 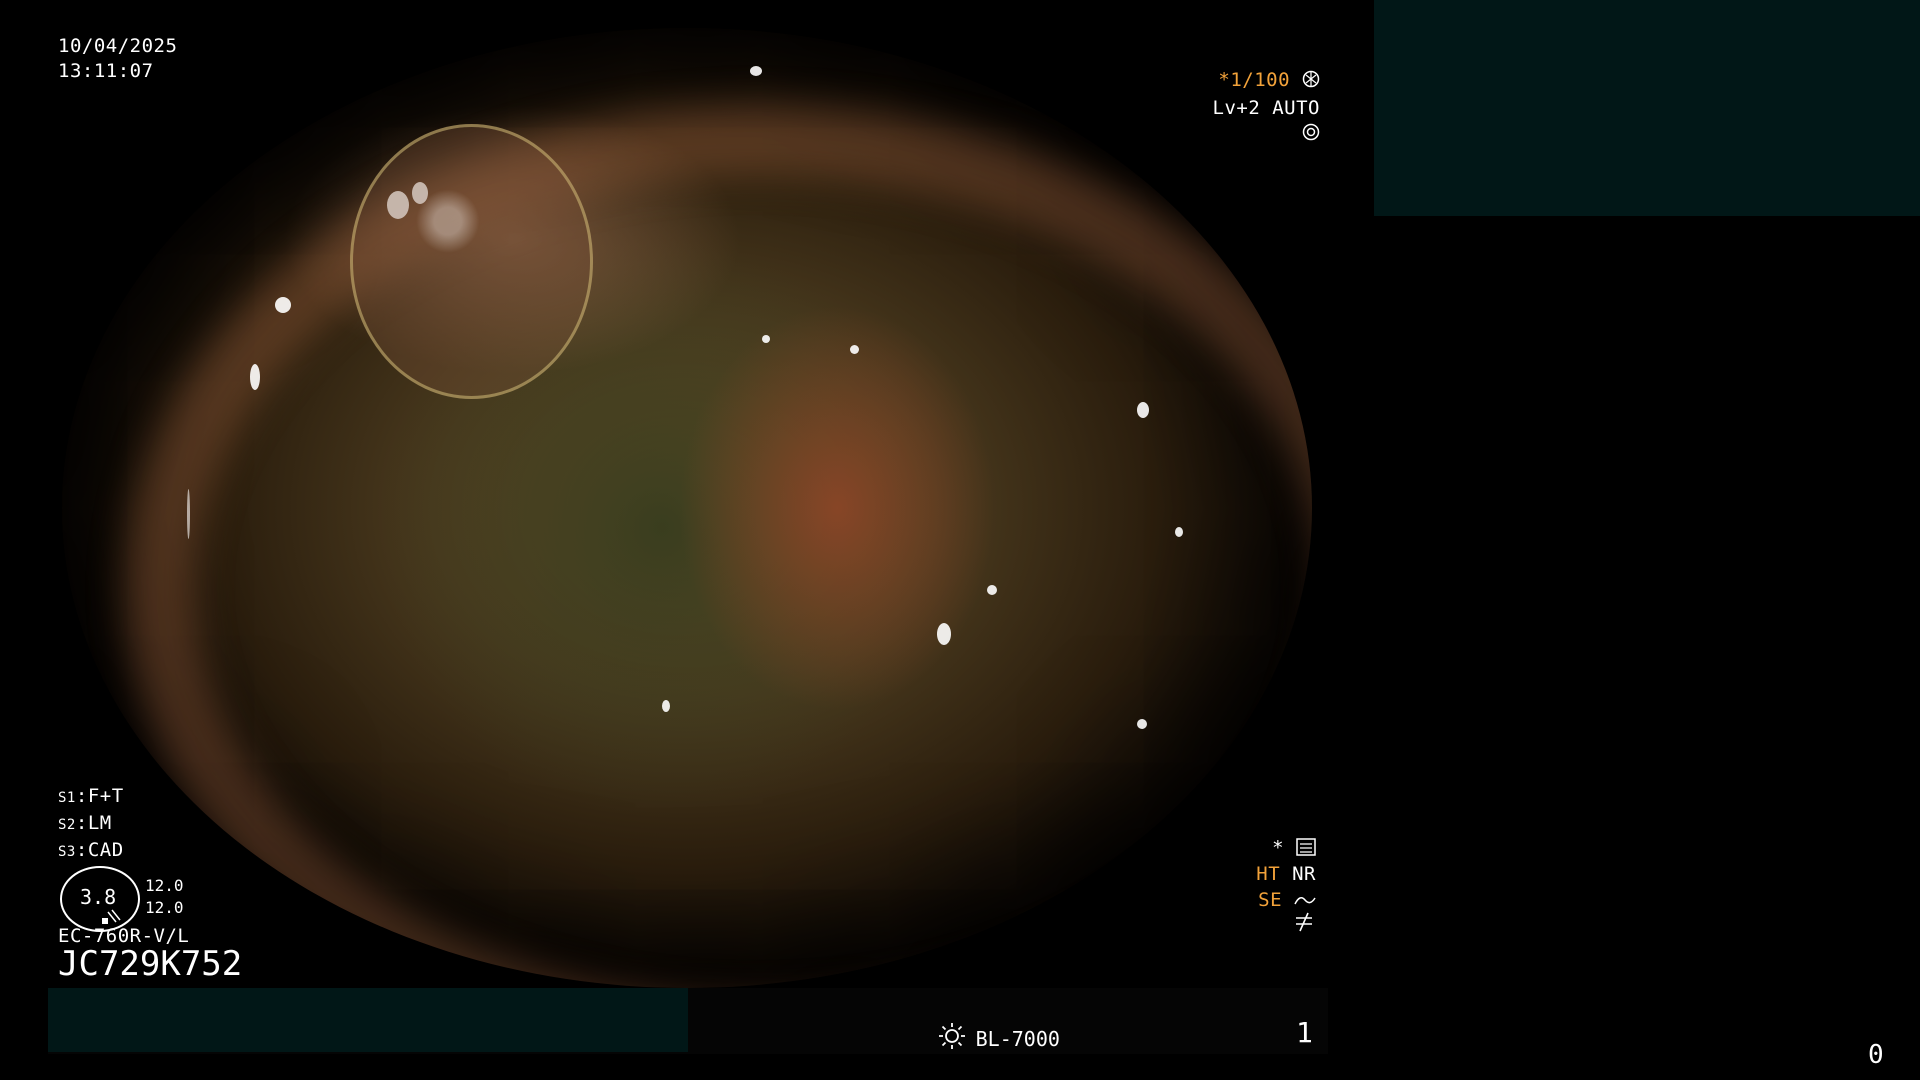 I want to click on indicator-se-row: SE, so click(x=1278, y=900).